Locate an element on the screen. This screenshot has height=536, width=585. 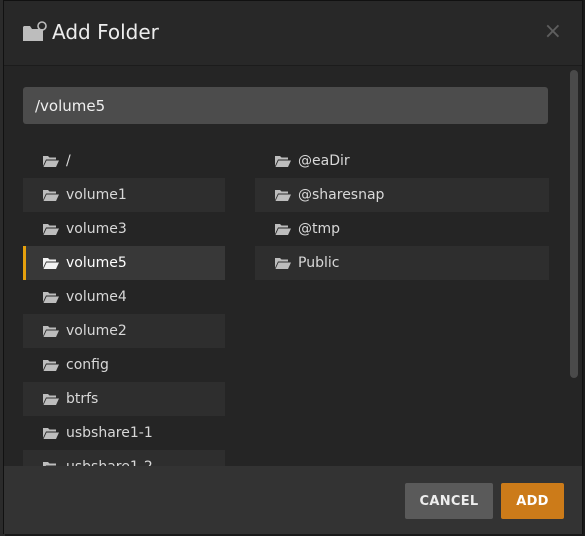
folder-item: @tmp is located at coordinates (402, 229).